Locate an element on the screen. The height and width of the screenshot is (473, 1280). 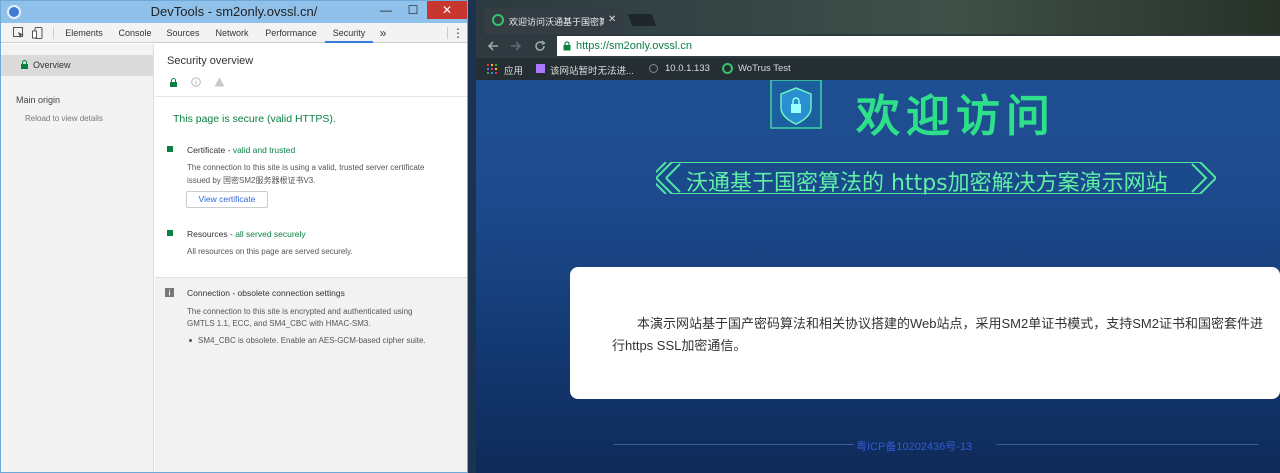
security-summary: This page is secure (valid HTTPS). is located at coordinates (254, 119).